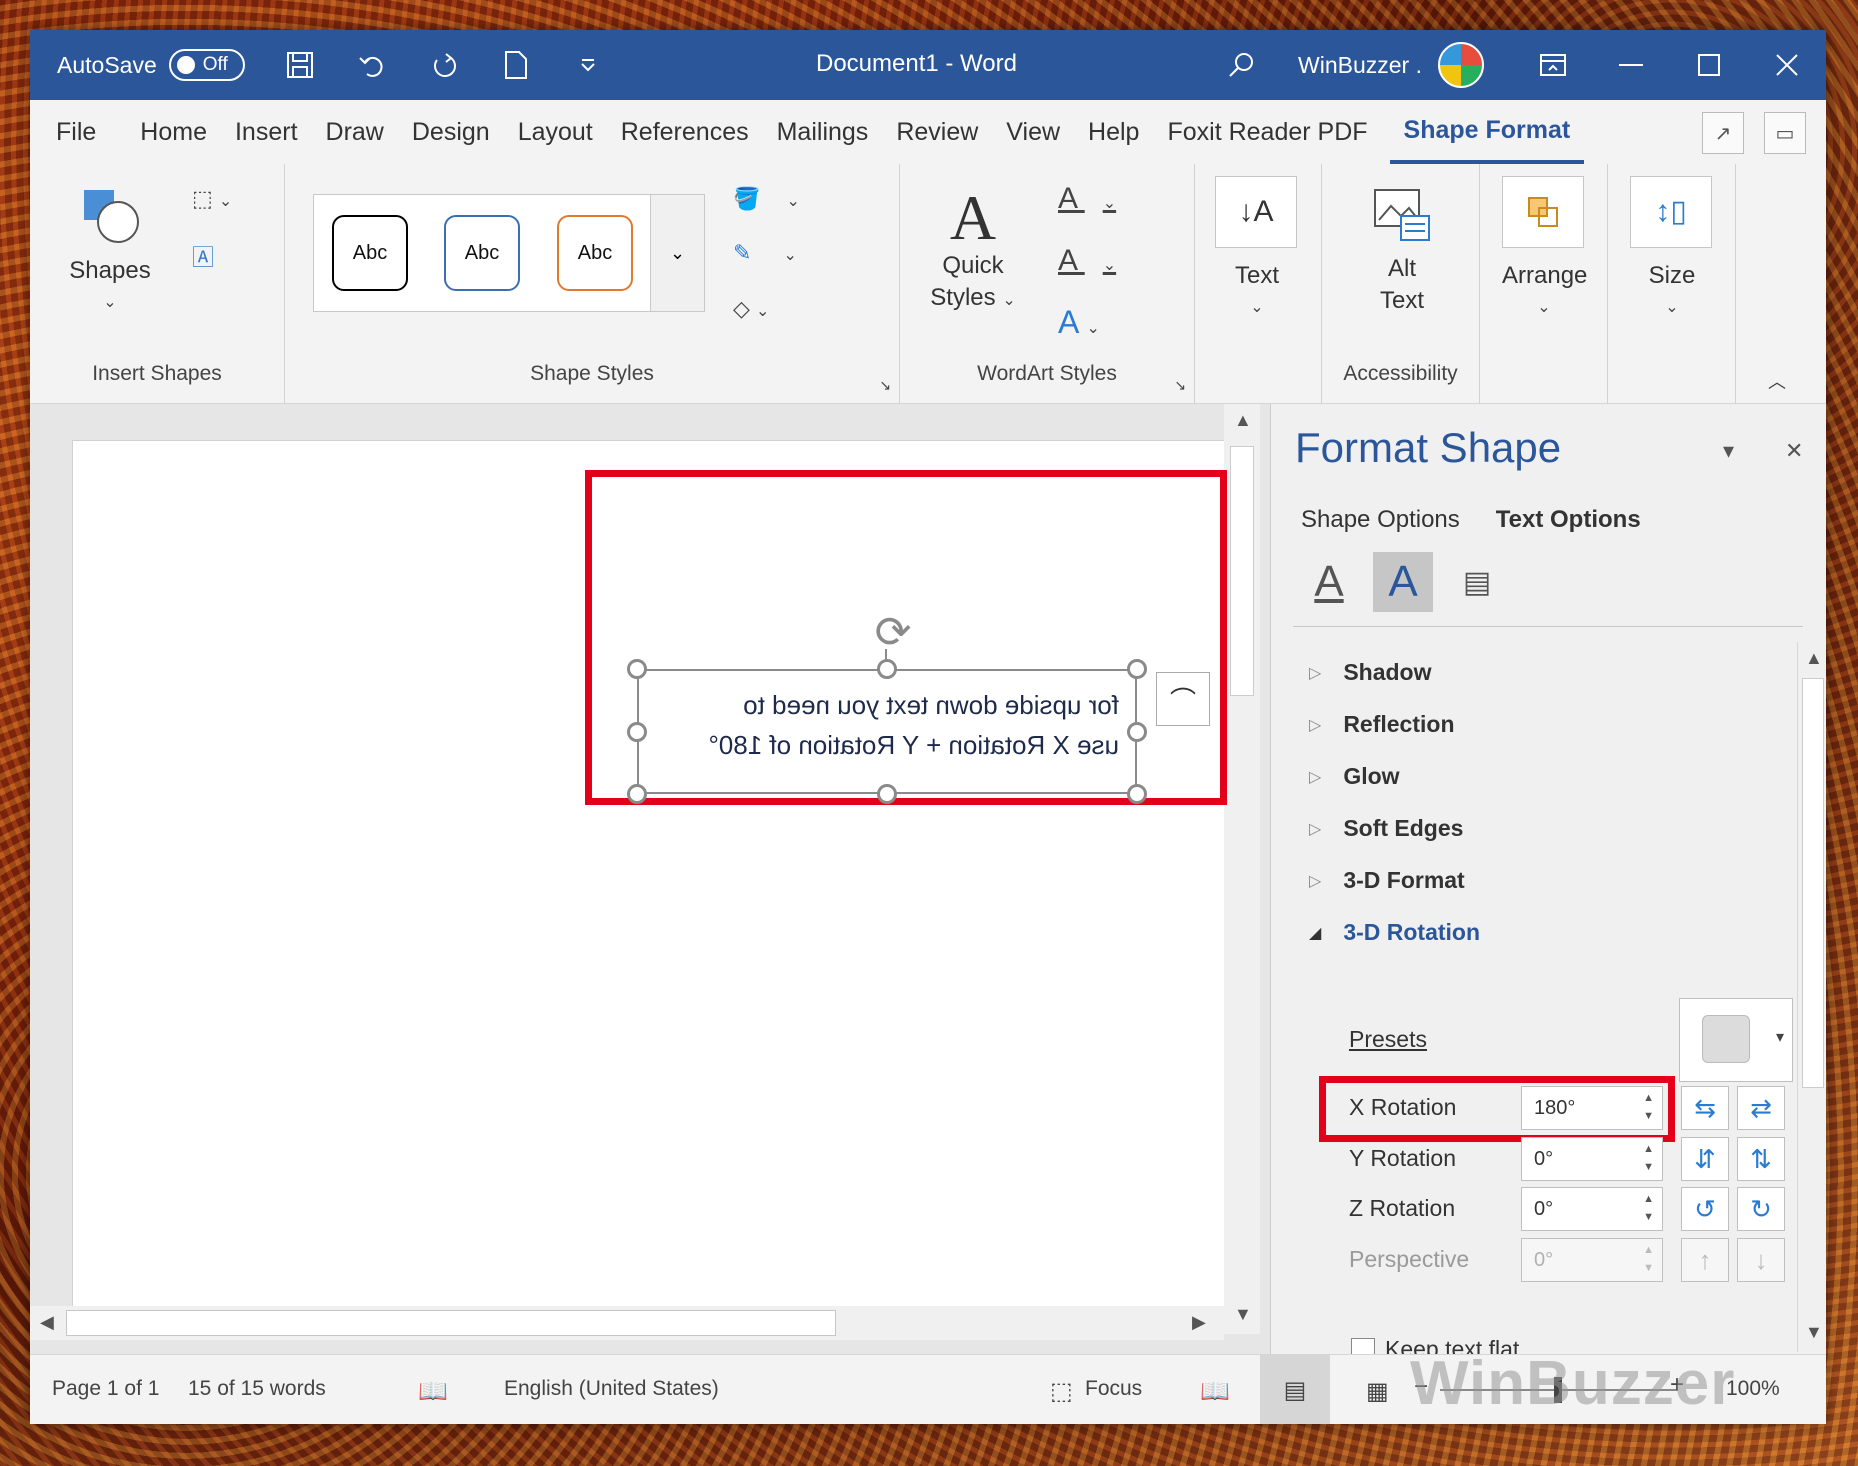 Image resolution: width=1858 pixels, height=1466 pixels. What do you see at coordinates (595, 253) in the screenshot?
I see `shape-style-3: Abc` at bounding box center [595, 253].